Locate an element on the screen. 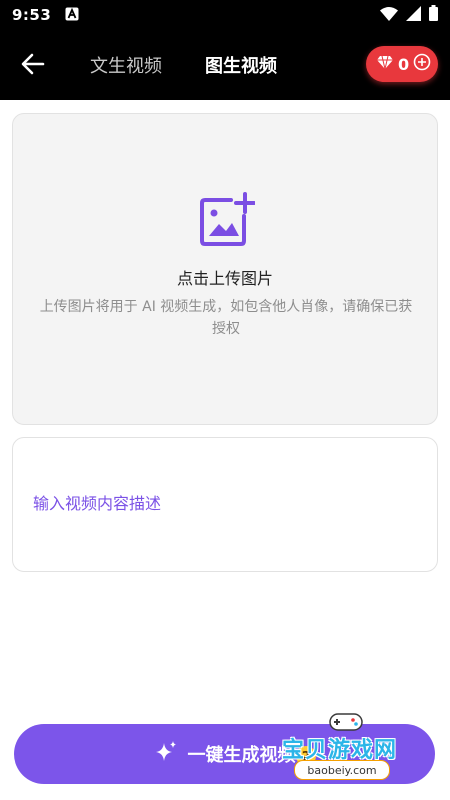  prompt-input is located at coordinates (223, 503).